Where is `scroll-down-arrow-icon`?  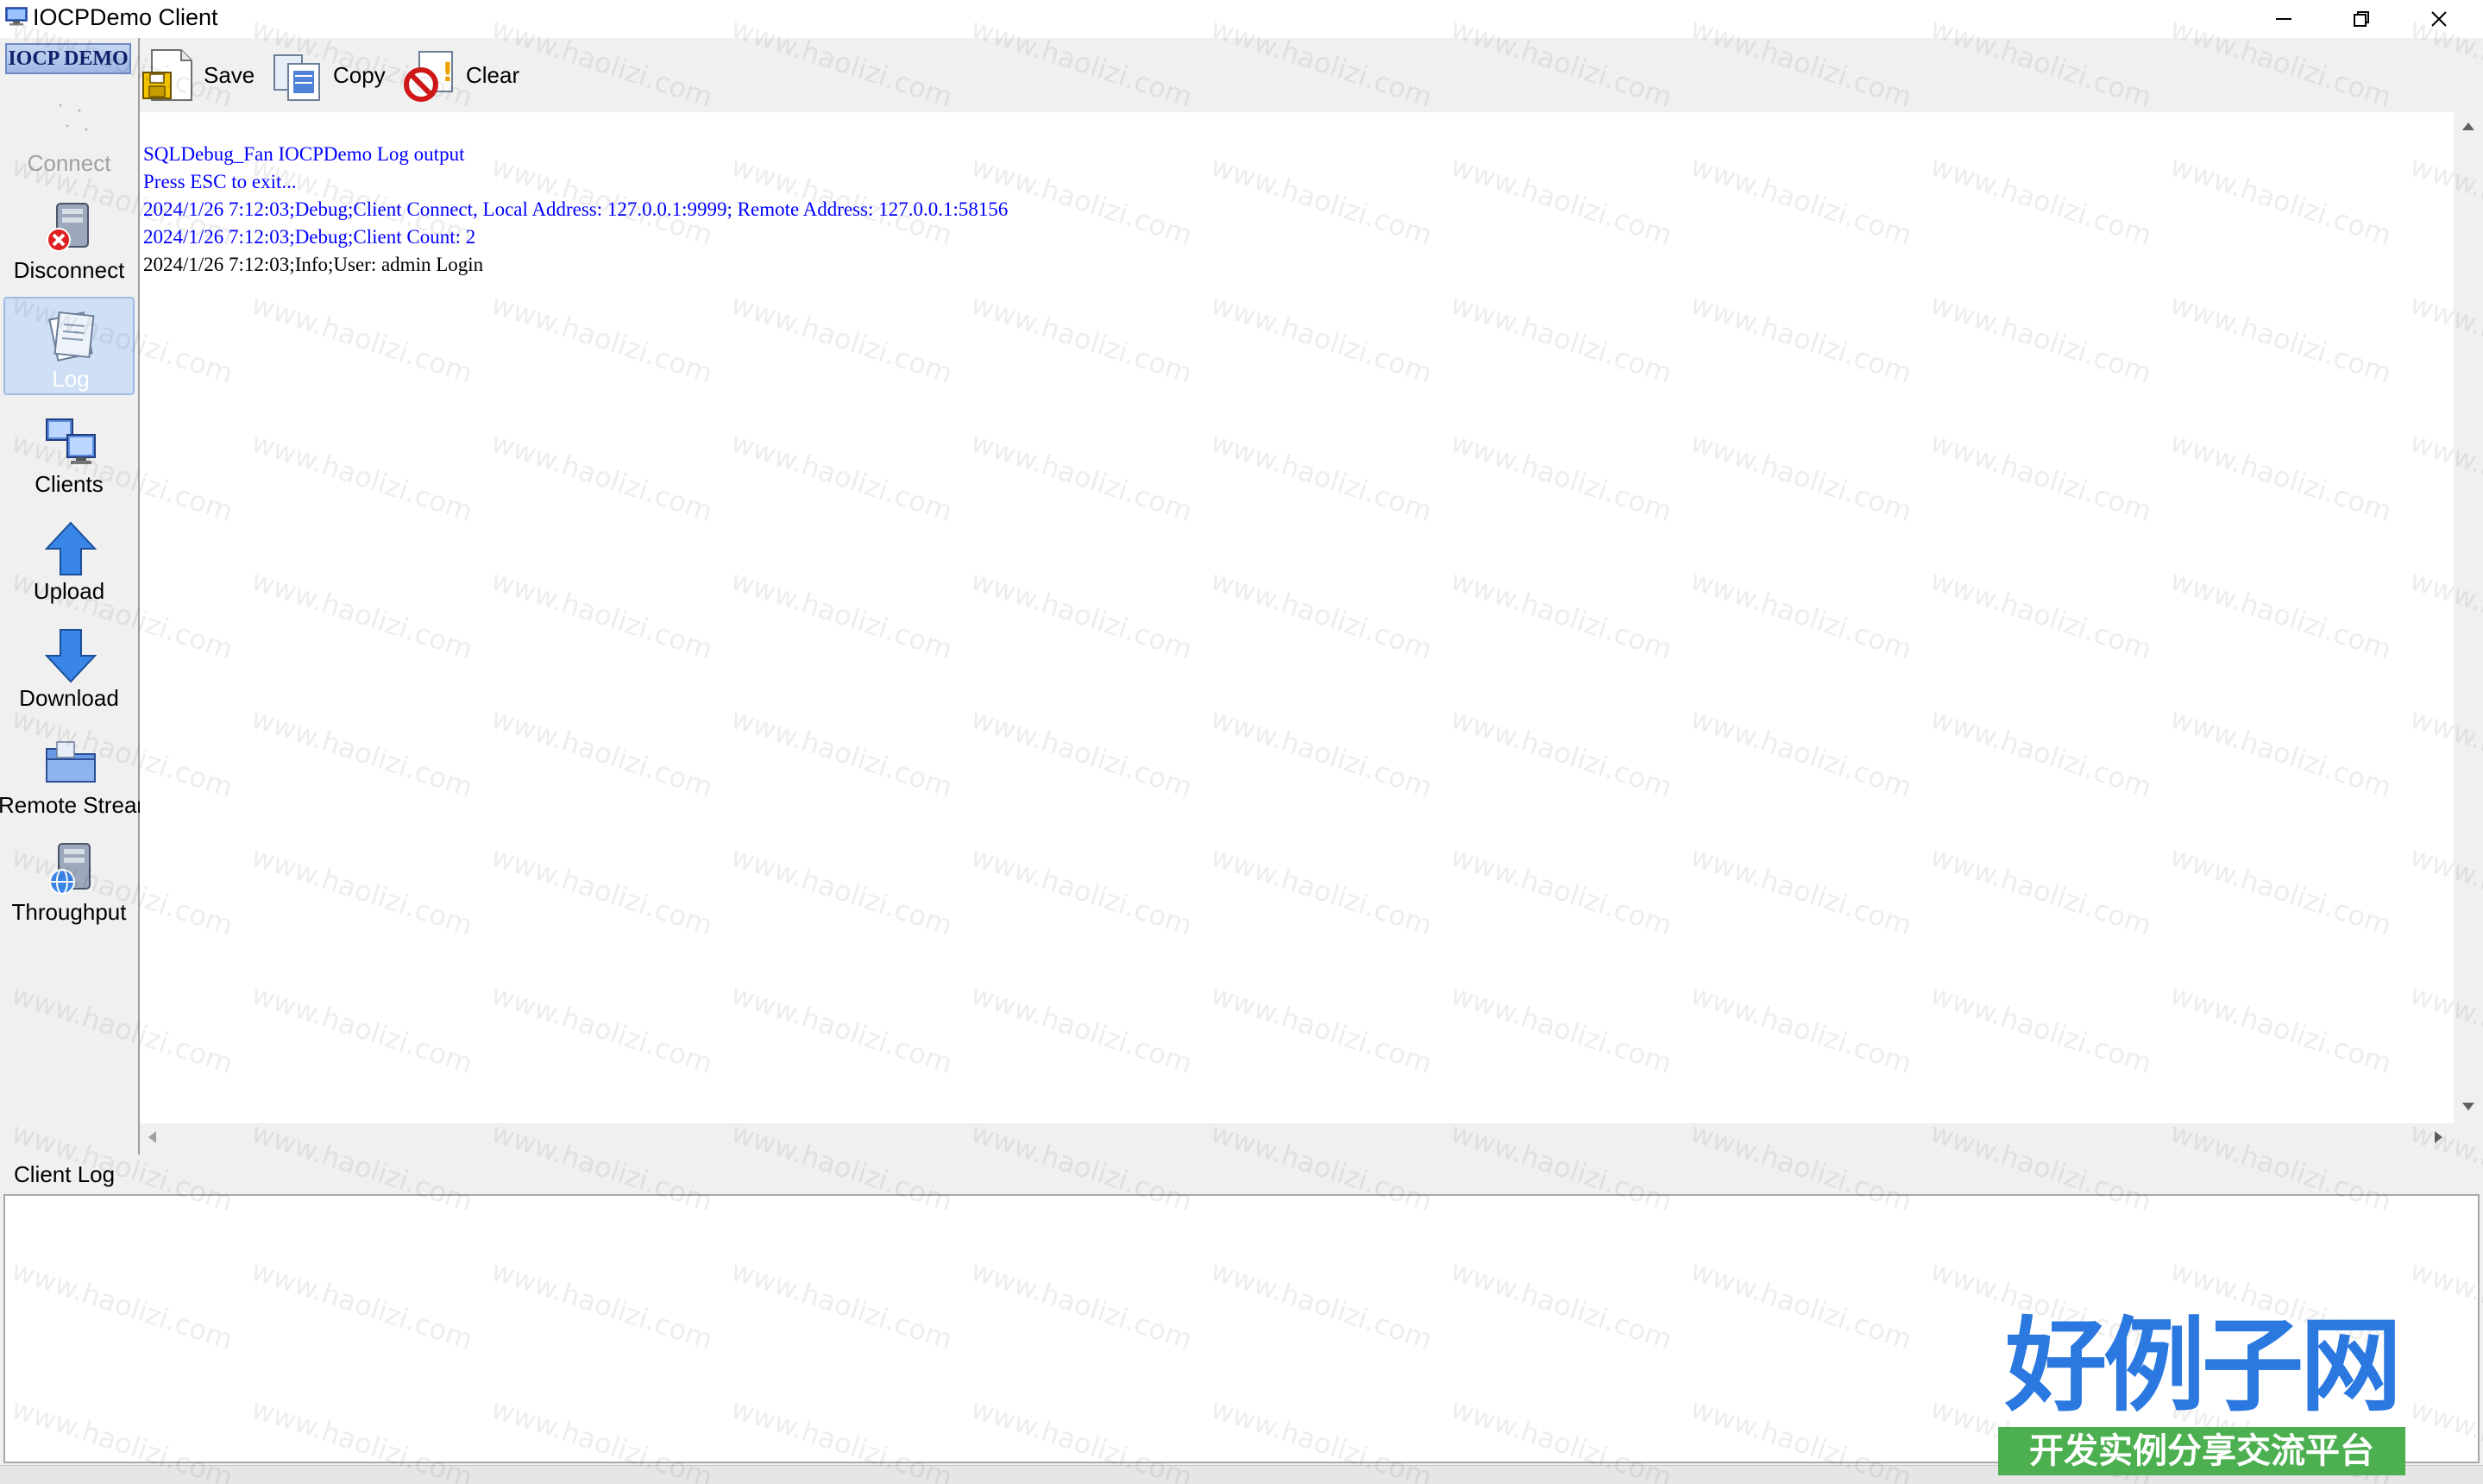 scroll-down-arrow-icon is located at coordinates (2468, 1106).